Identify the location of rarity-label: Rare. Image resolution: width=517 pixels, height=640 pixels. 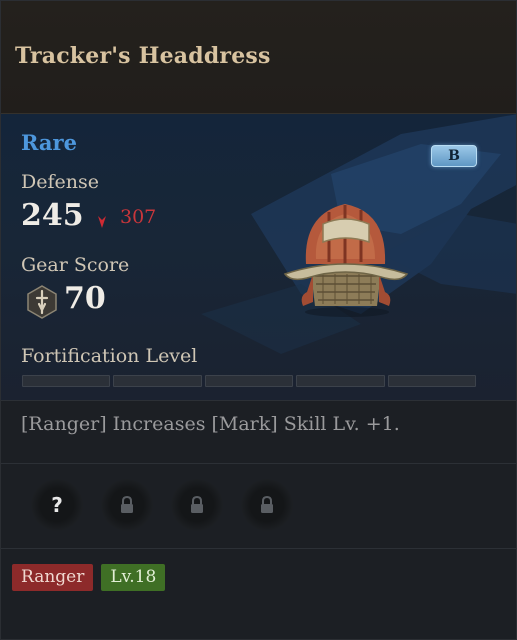
(49, 142).